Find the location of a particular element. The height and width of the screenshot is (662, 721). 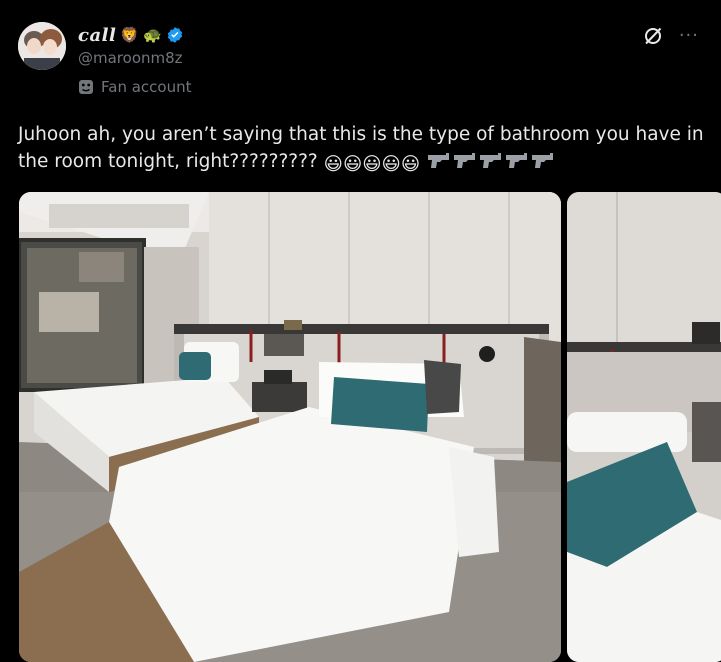

lion-emoji: 🦁 is located at coordinates (129, 34).